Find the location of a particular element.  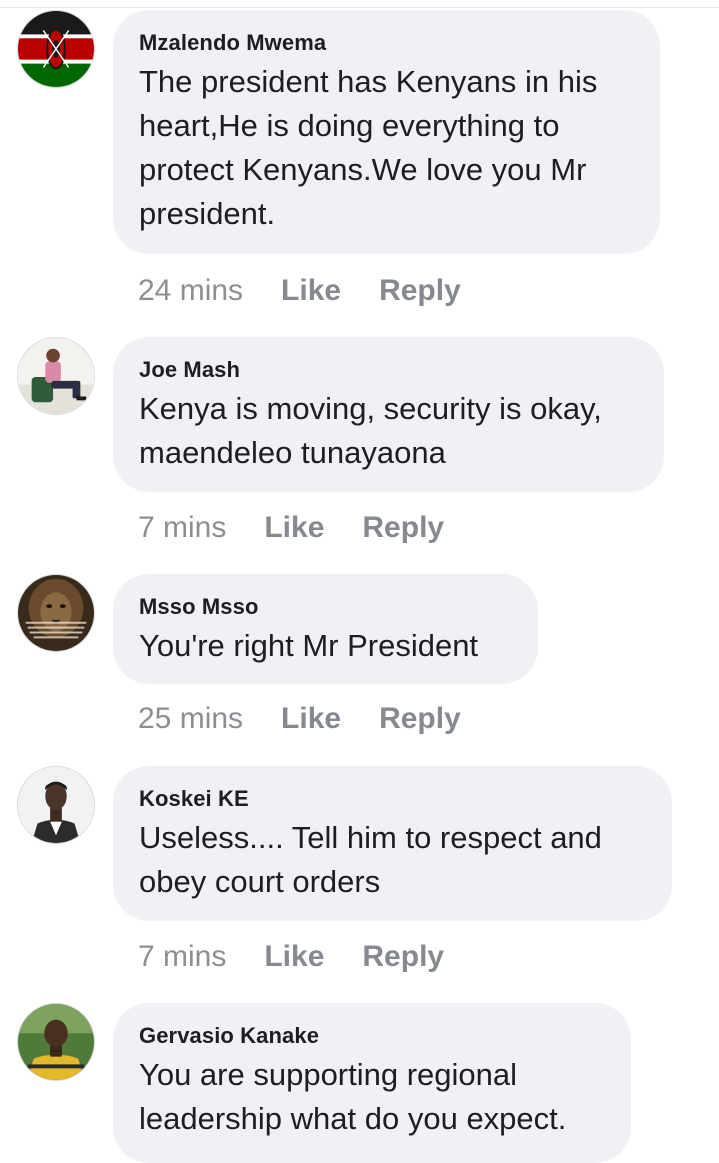

comment-author: Gervasio Kanake is located at coordinates (372, 1036).